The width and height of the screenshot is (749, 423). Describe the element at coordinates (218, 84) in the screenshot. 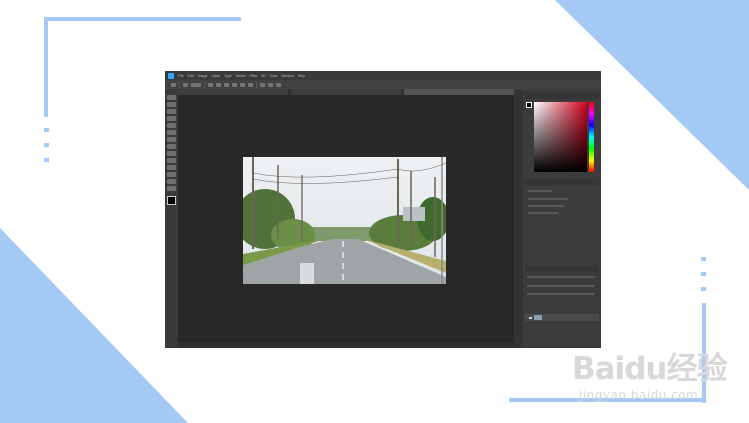

I see `align-center-icon` at that location.